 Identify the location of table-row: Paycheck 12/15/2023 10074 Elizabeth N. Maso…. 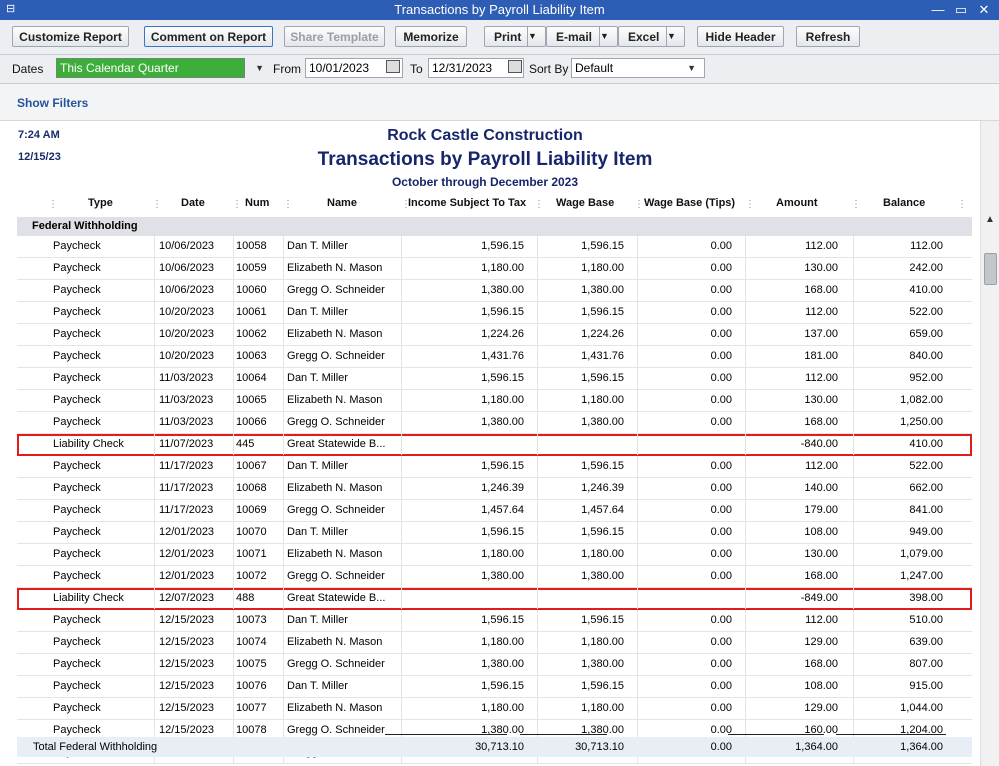
(494, 643).